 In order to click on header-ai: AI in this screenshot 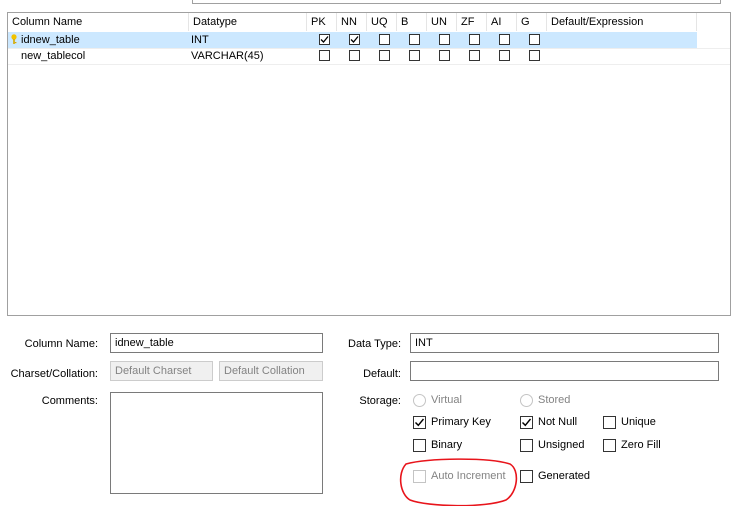, I will do `click(502, 22)`.